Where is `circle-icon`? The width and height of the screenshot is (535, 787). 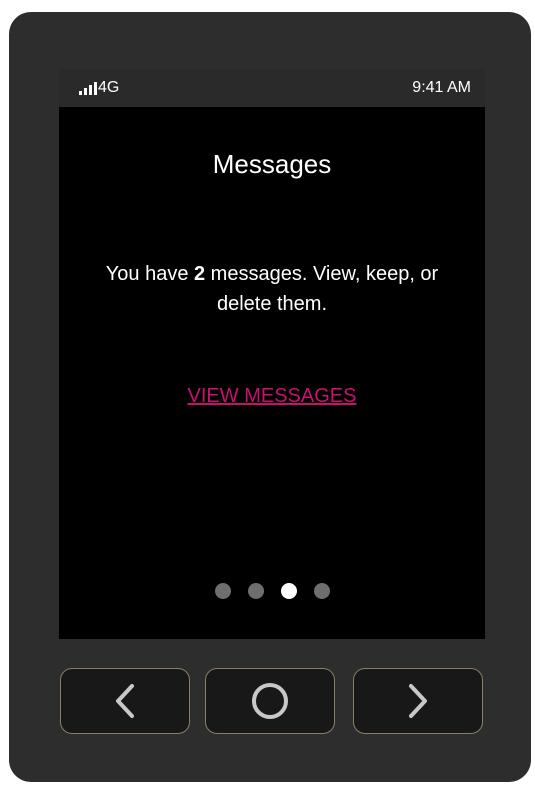 circle-icon is located at coordinates (270, 701).